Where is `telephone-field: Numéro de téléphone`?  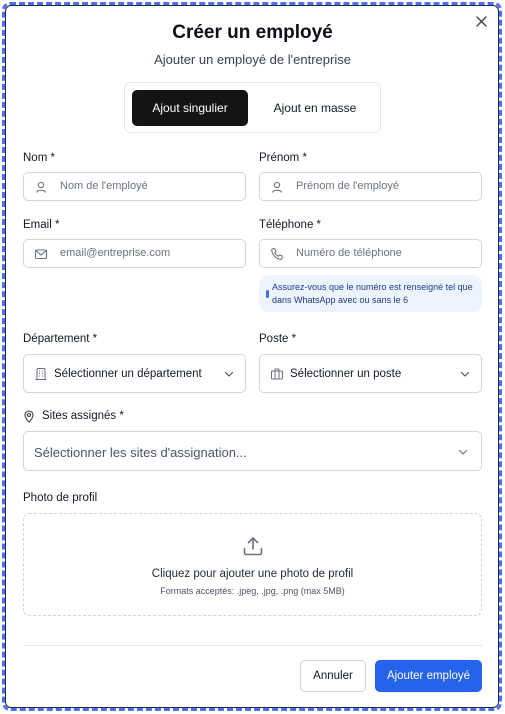
telephone-field: Numéro de téléphone is located at coordinates (370, 253).